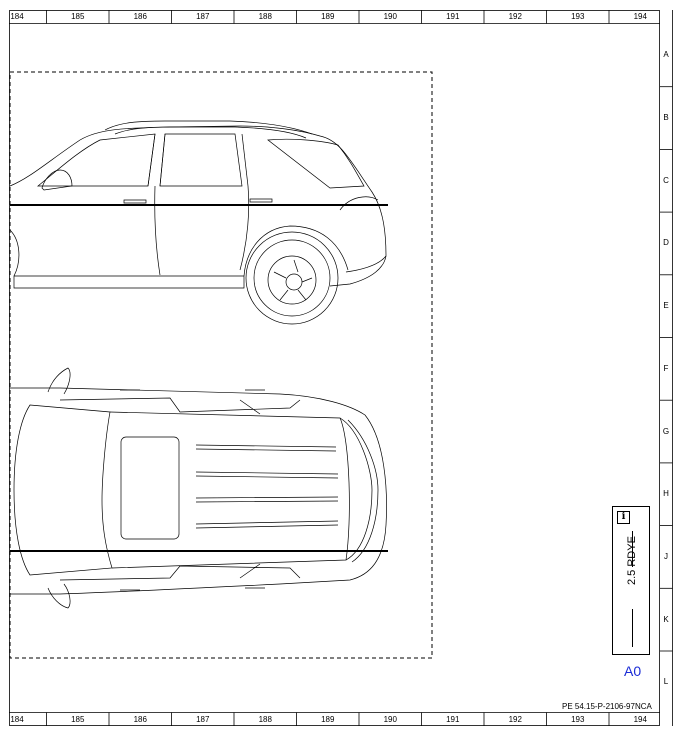 The width and height of the screenshot is (683, 736). I want to click on side-door-line-rear, so click(244, 228).